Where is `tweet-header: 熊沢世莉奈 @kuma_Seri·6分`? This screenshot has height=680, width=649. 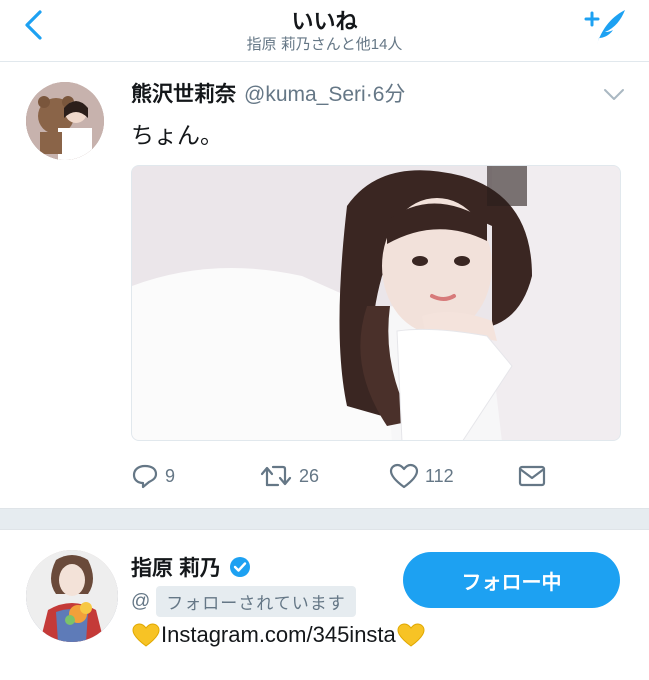
tweet-header: 熊沢世莉奈 @kuma_Seri·6分 is located at coordinates (268, 93).